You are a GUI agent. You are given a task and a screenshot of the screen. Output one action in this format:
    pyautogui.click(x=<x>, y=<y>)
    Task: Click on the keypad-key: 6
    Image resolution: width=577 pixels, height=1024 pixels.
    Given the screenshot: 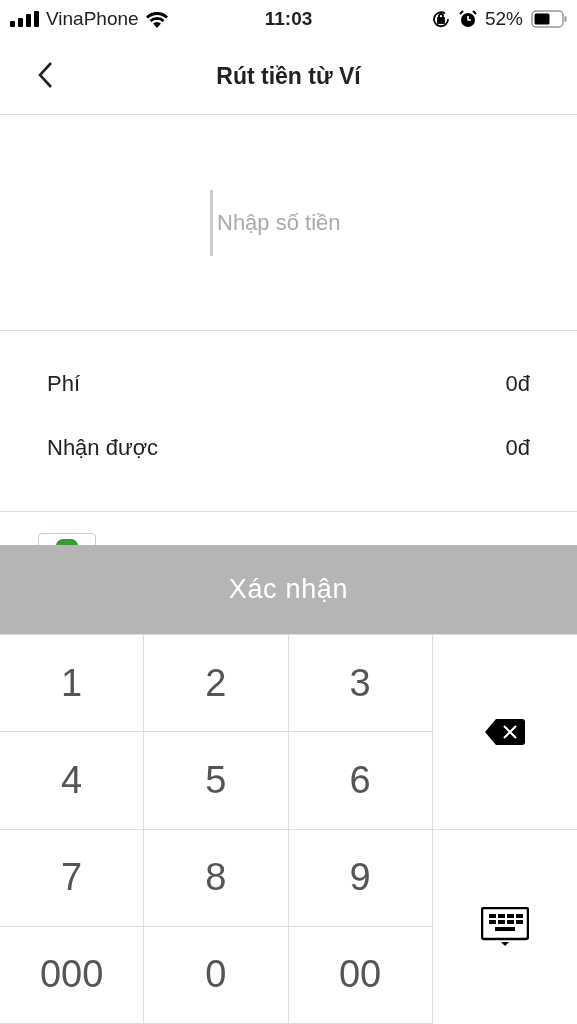 What is the action you would take?
    pyautogui.click(x=360, y=781)
    